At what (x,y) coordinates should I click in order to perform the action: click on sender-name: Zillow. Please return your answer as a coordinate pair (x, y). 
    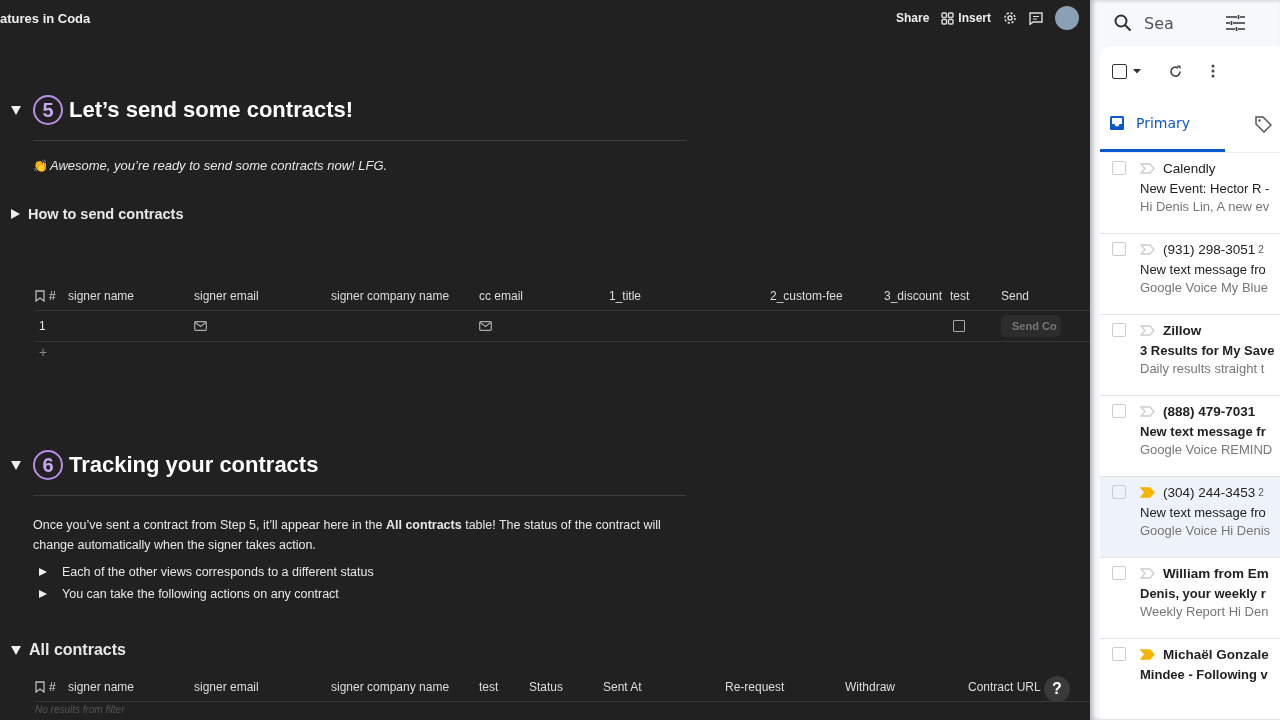
    Looking at the image, I should click on (1182, 330).